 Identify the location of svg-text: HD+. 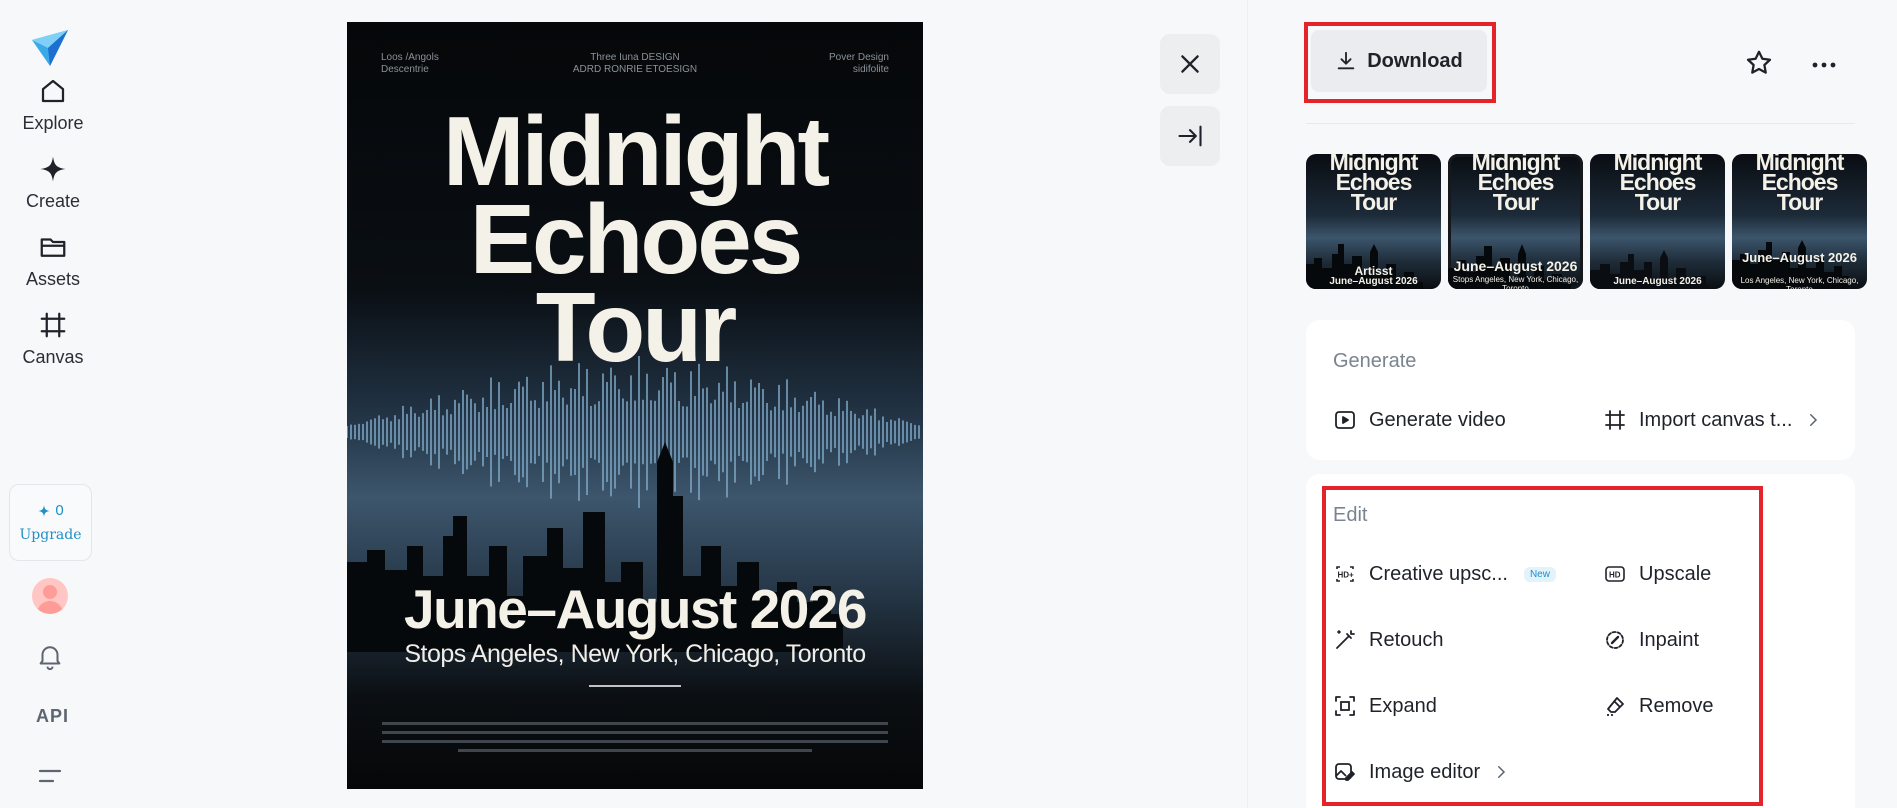
(1346, 575).